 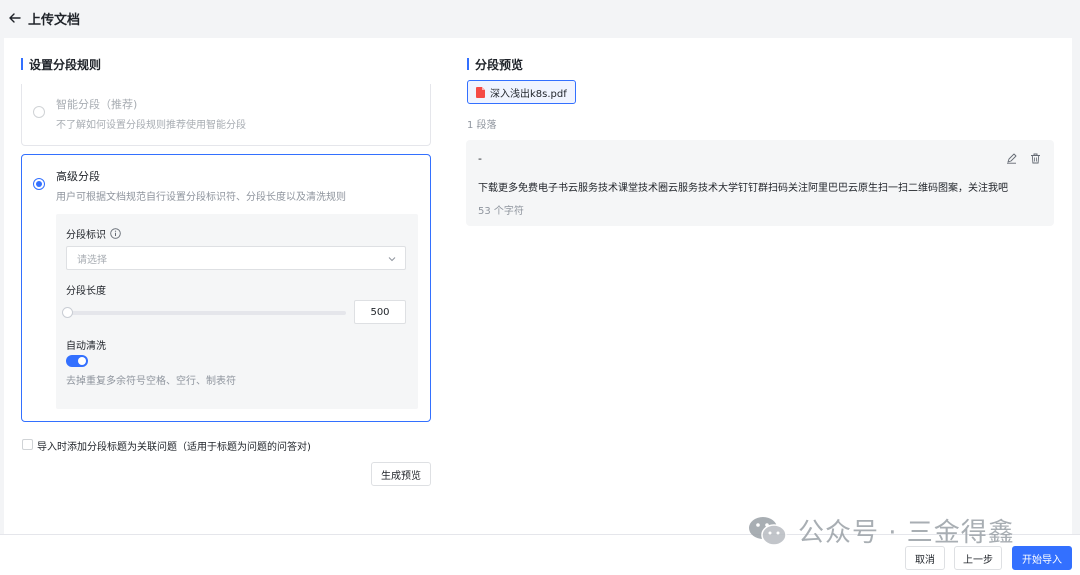 I want to click on pdf-file-icon, so click(x=480, y=92).